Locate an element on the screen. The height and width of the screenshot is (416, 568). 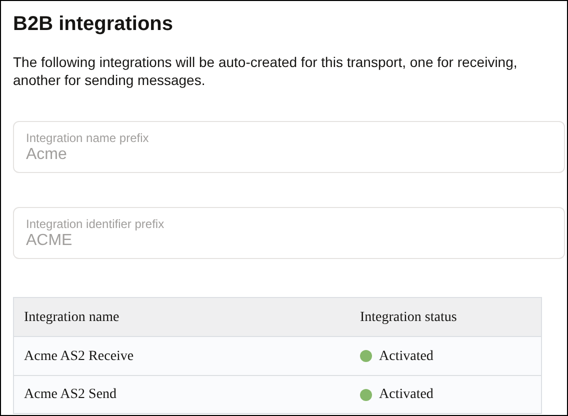
column-header: Integration status is located at coordinates (409, 317).